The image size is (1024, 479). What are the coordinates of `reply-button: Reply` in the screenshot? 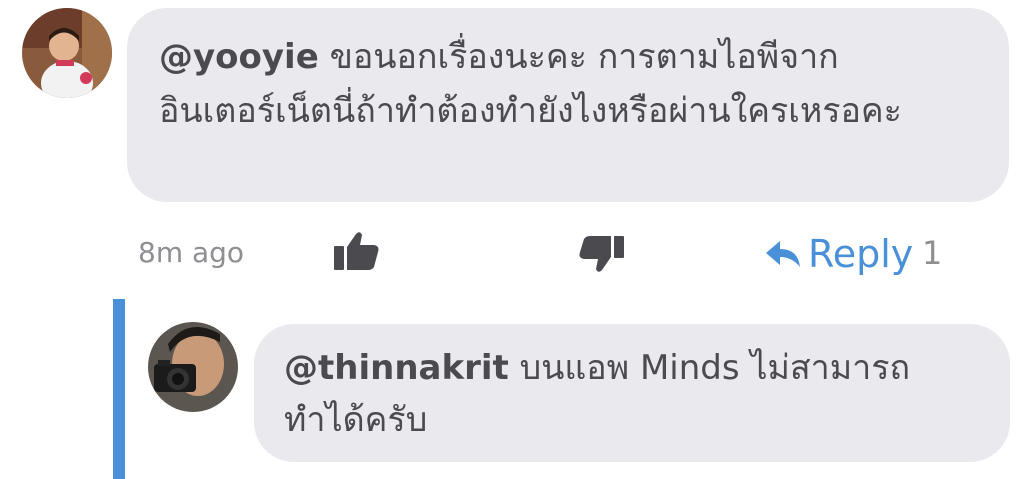 It's located at (839, 254).